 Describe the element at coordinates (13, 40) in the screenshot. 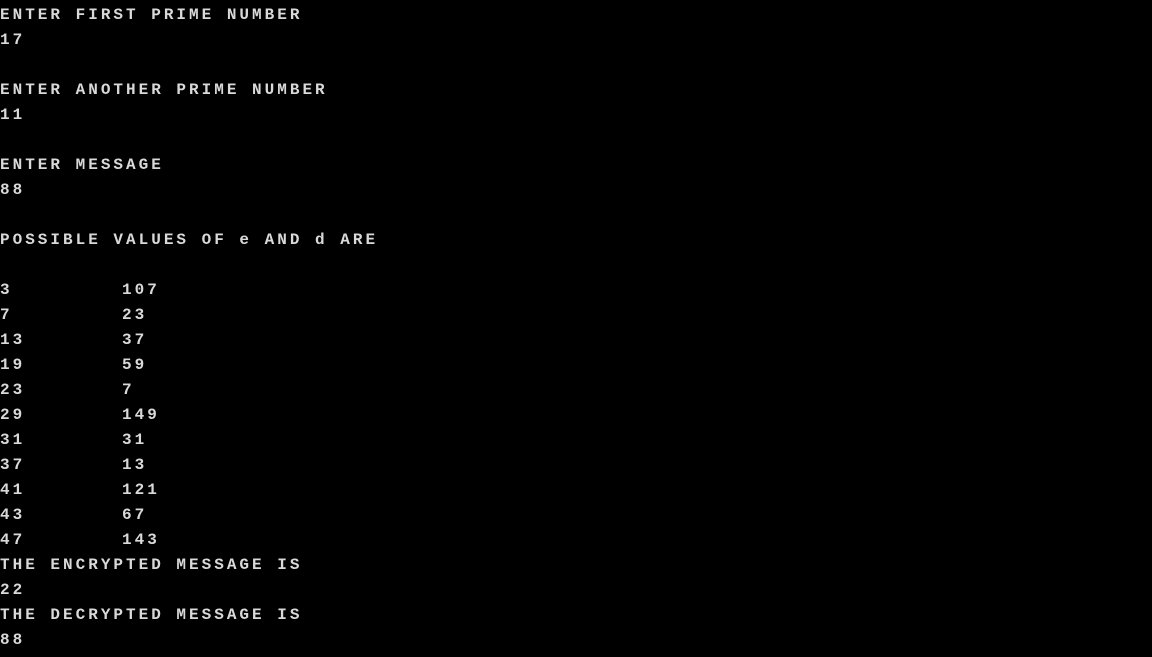

I see `input-first-prime: 17` at that location.